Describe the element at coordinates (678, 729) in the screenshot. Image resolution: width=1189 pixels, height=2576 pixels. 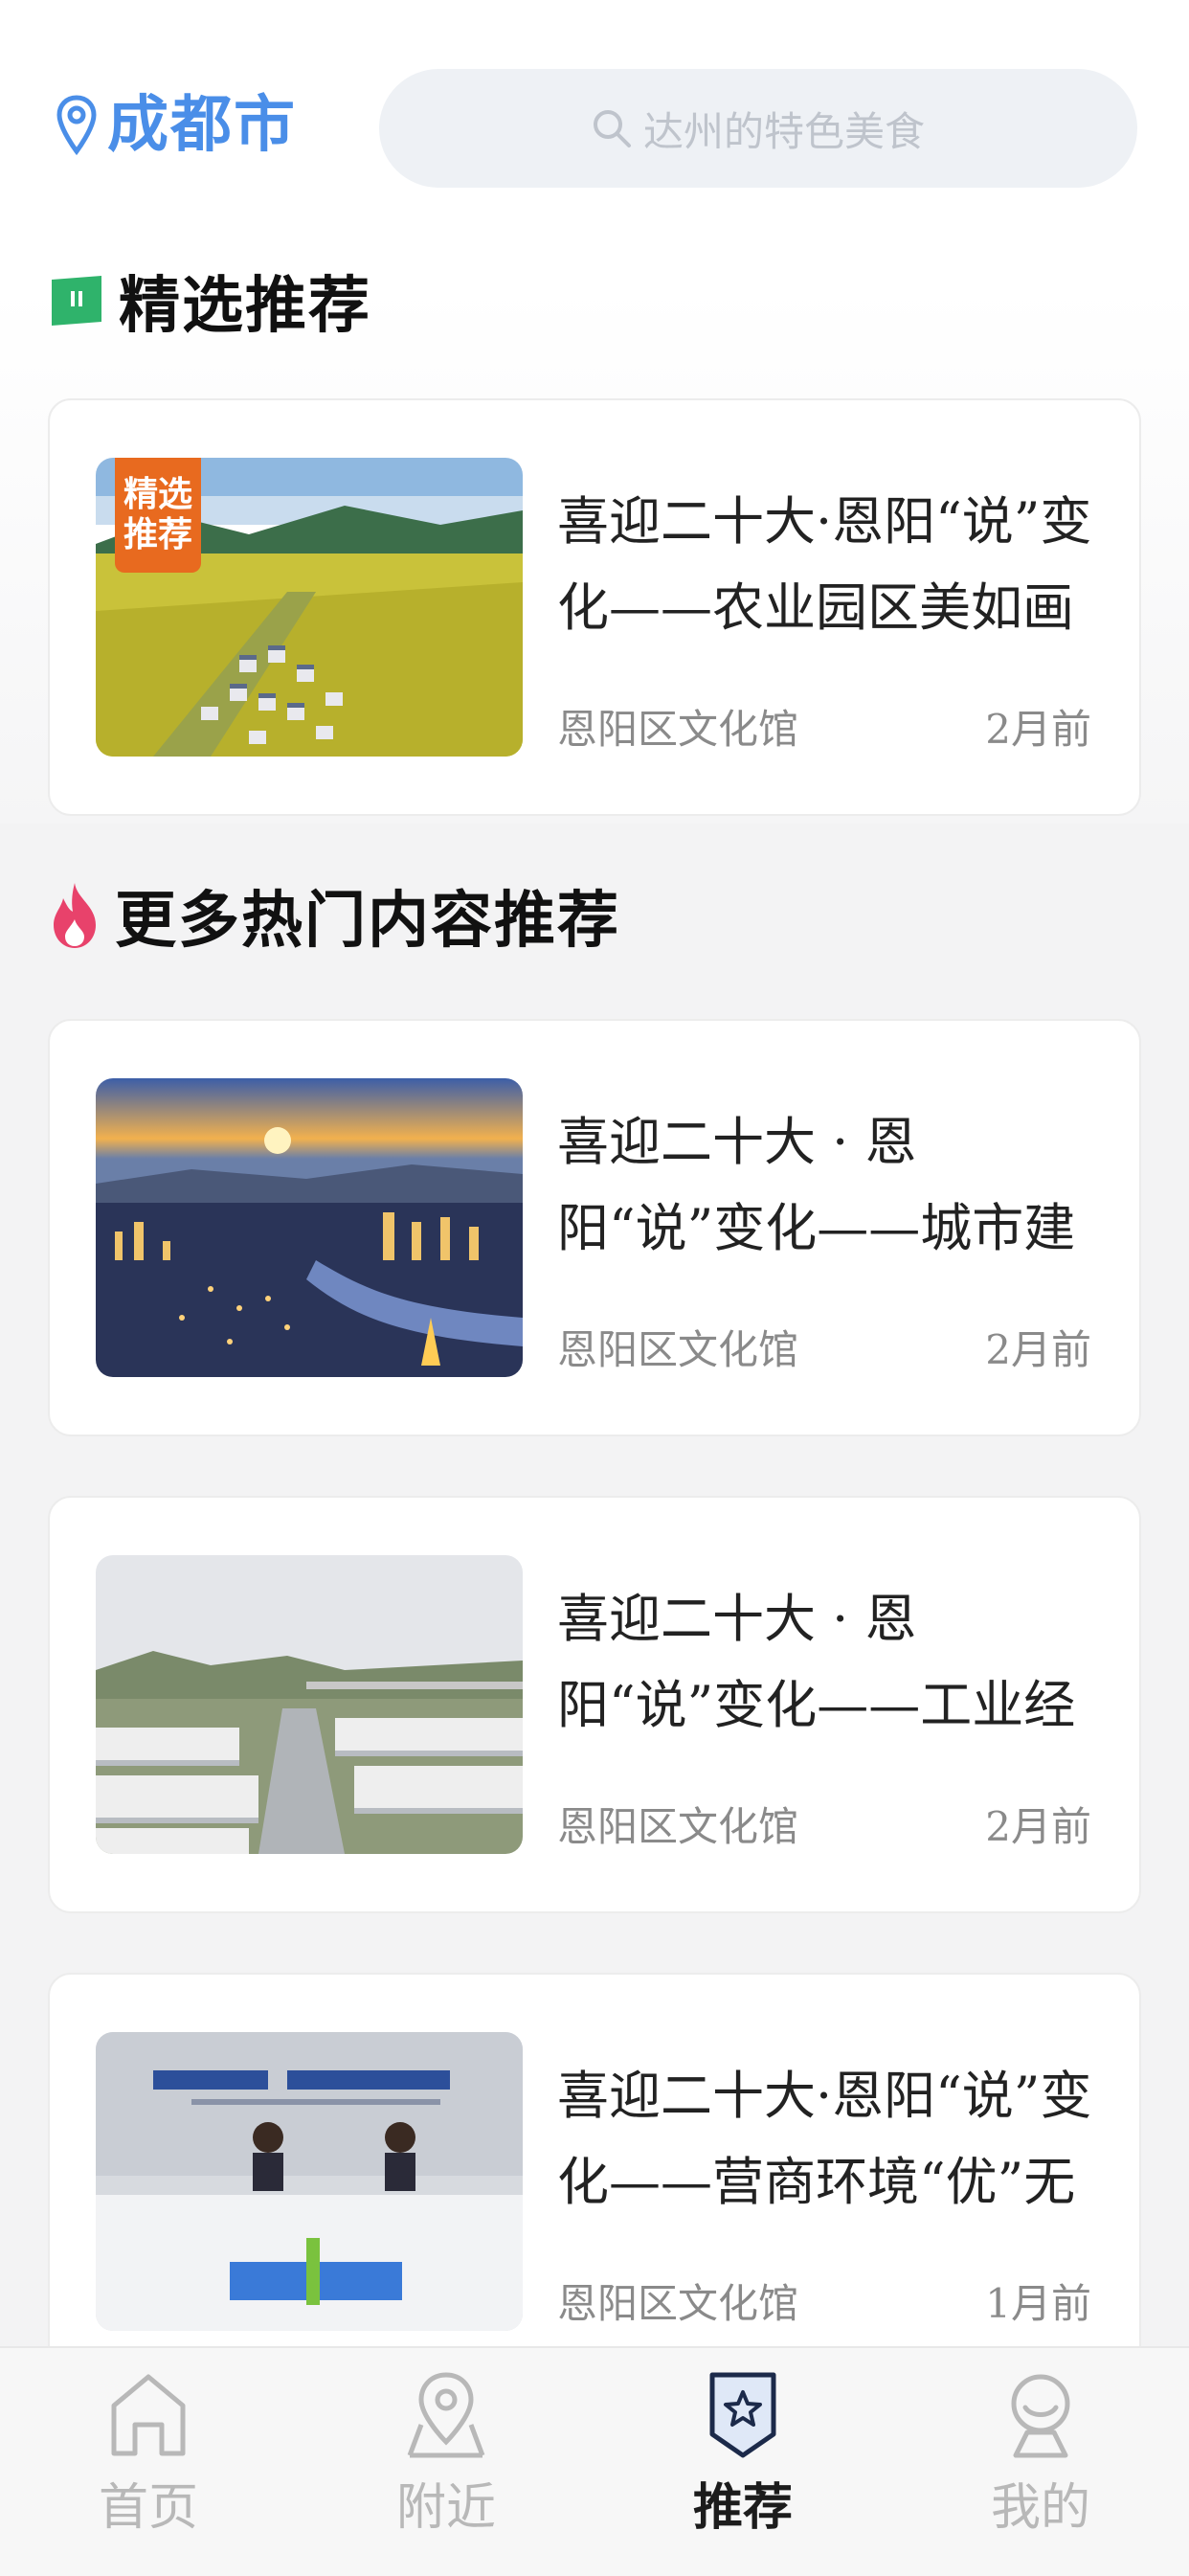
I see `featured-source: 恩阳区文化馆` at that location.